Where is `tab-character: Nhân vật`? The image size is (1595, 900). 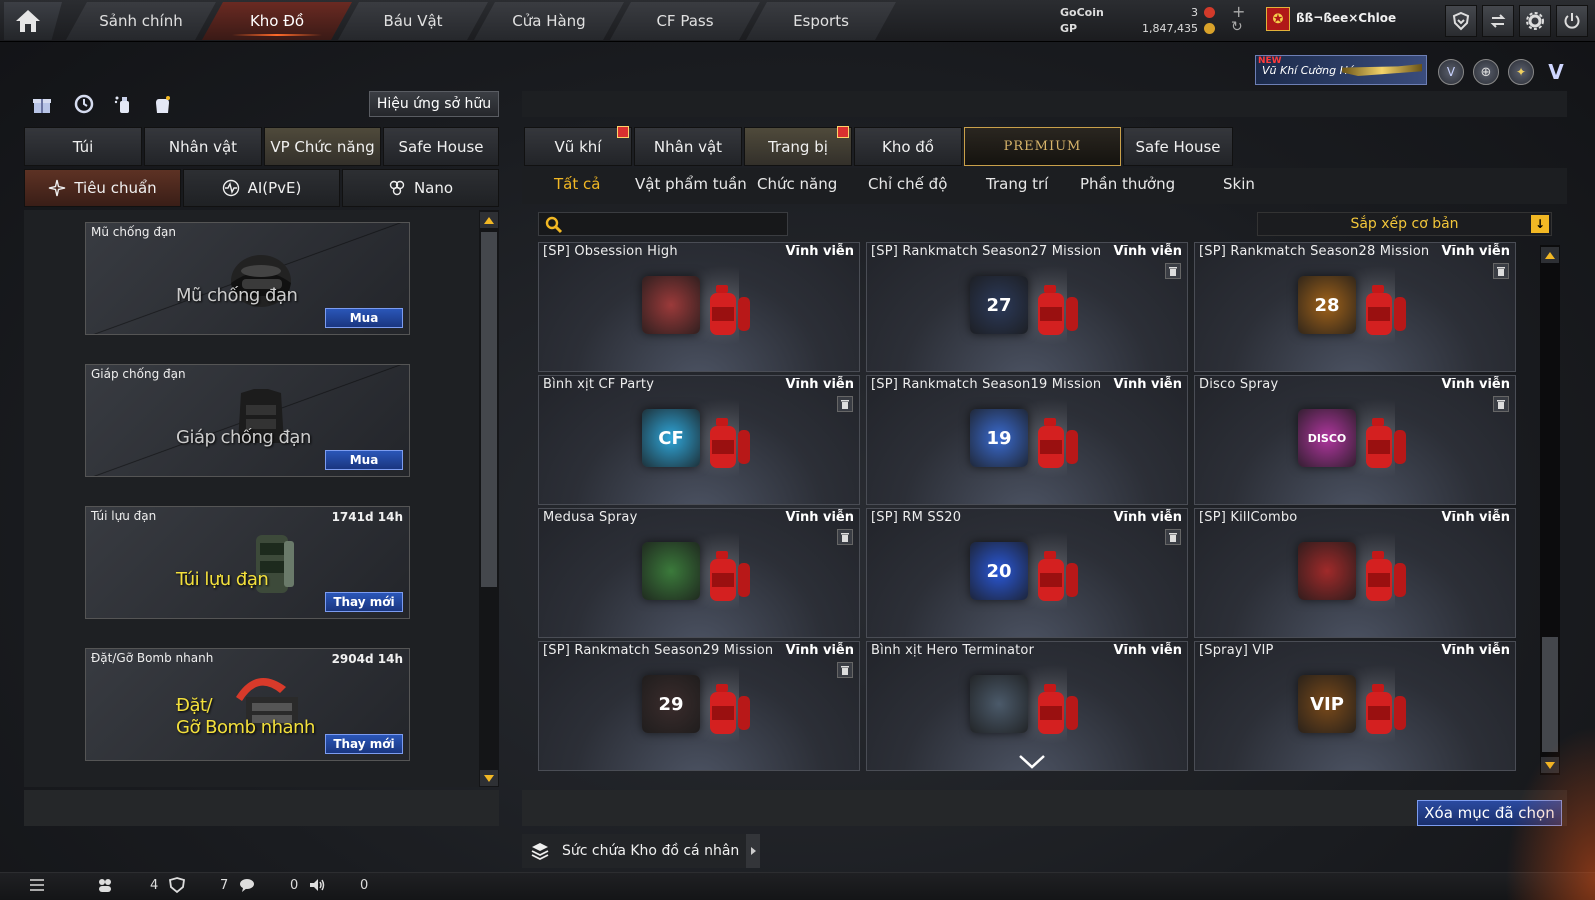
tab-character: Nhân vật is located at coordinates (203, 146).